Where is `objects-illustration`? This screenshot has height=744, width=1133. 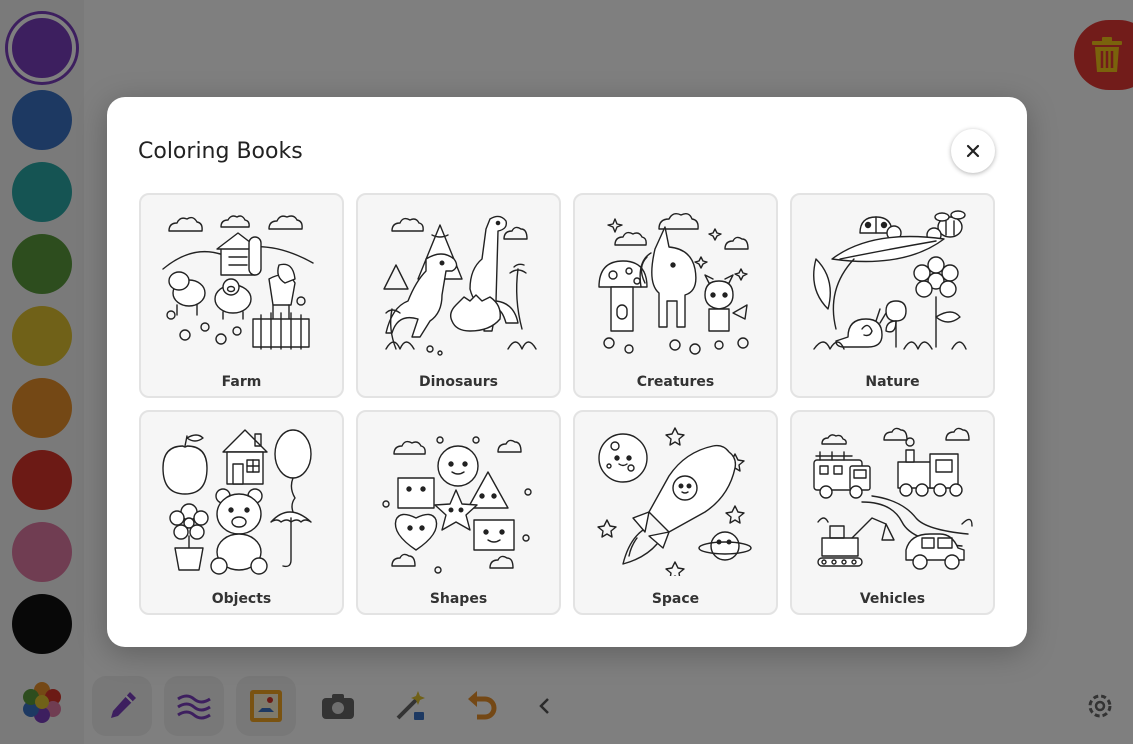
objects-illustration is located at coordinates (237, 502).